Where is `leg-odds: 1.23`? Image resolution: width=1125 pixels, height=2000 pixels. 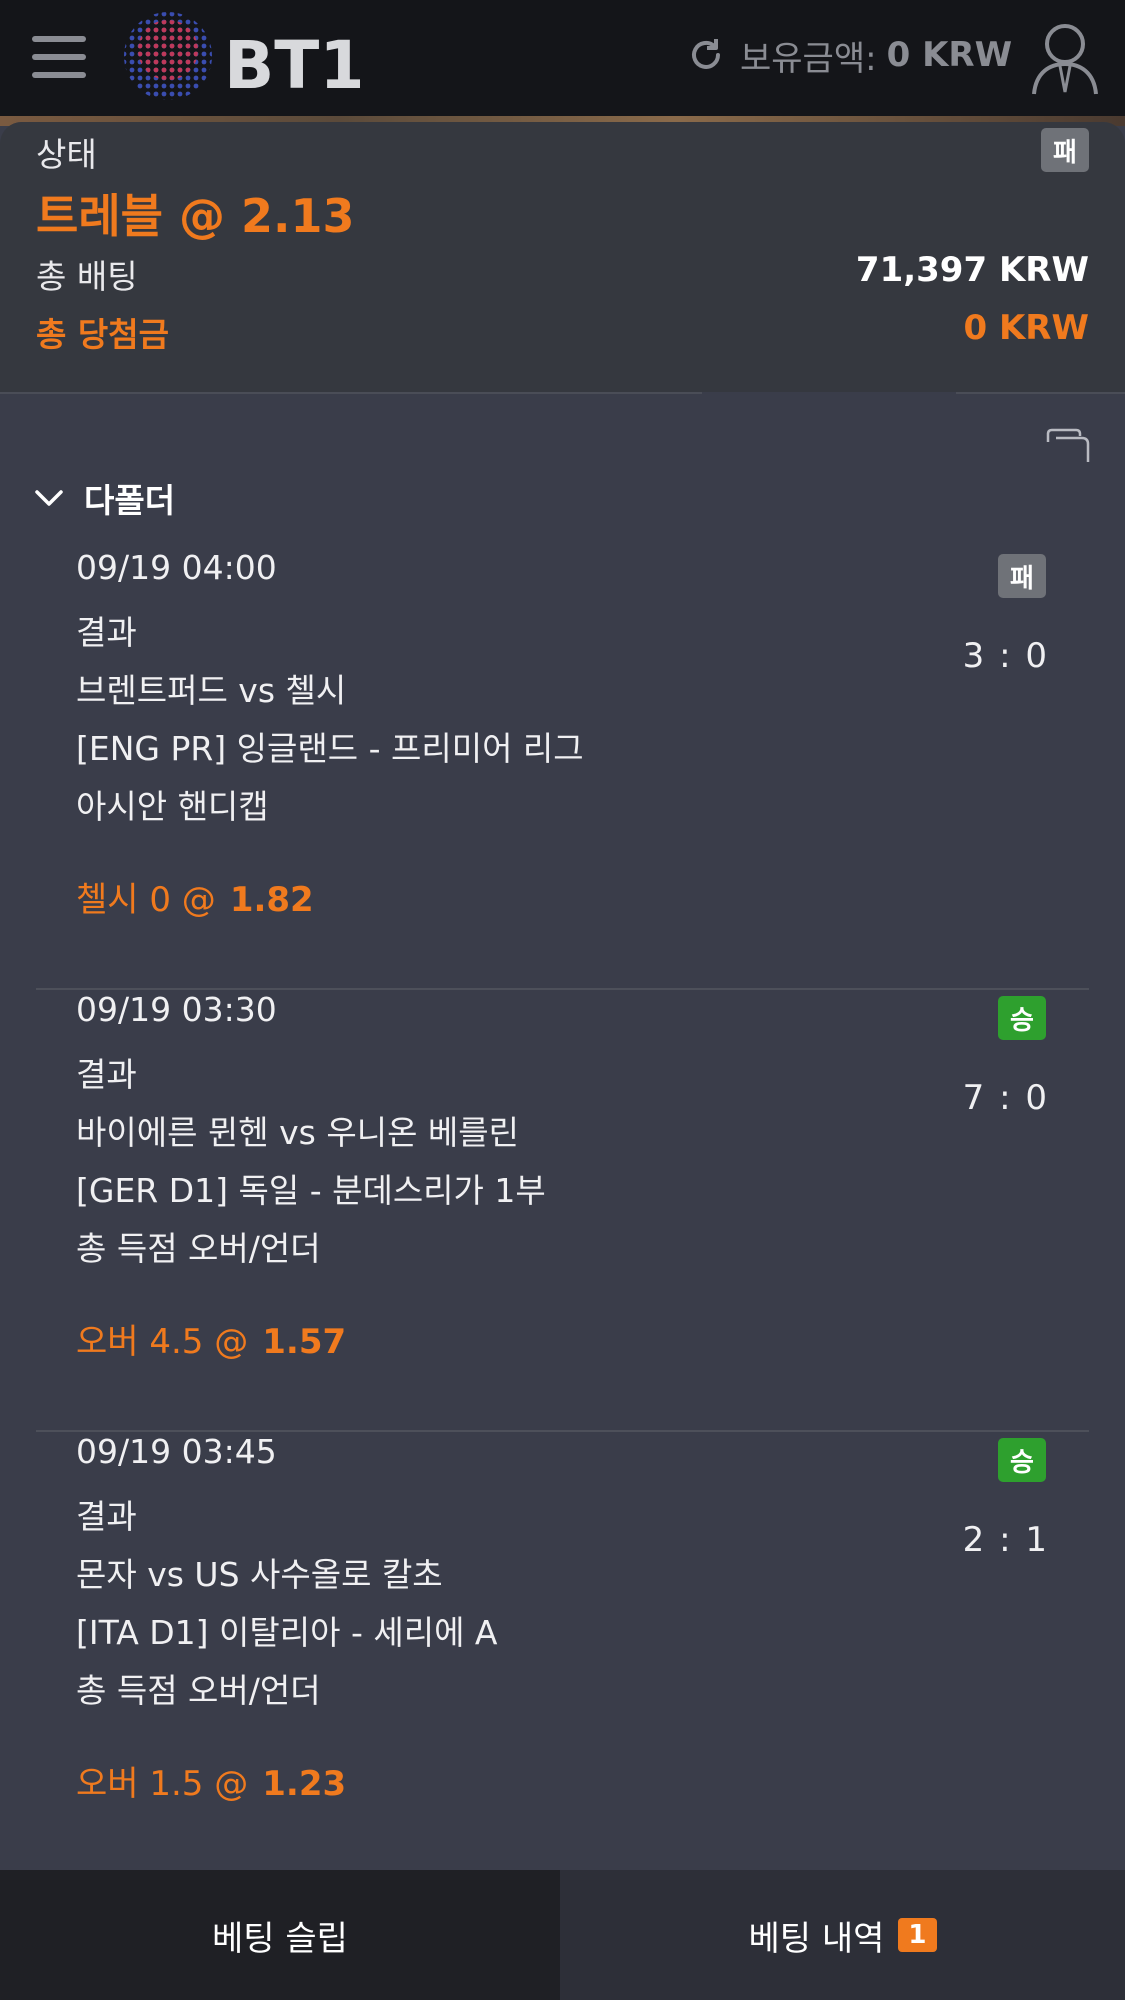 leg-odds: 1.23 is located at coordinates (304, 1784).